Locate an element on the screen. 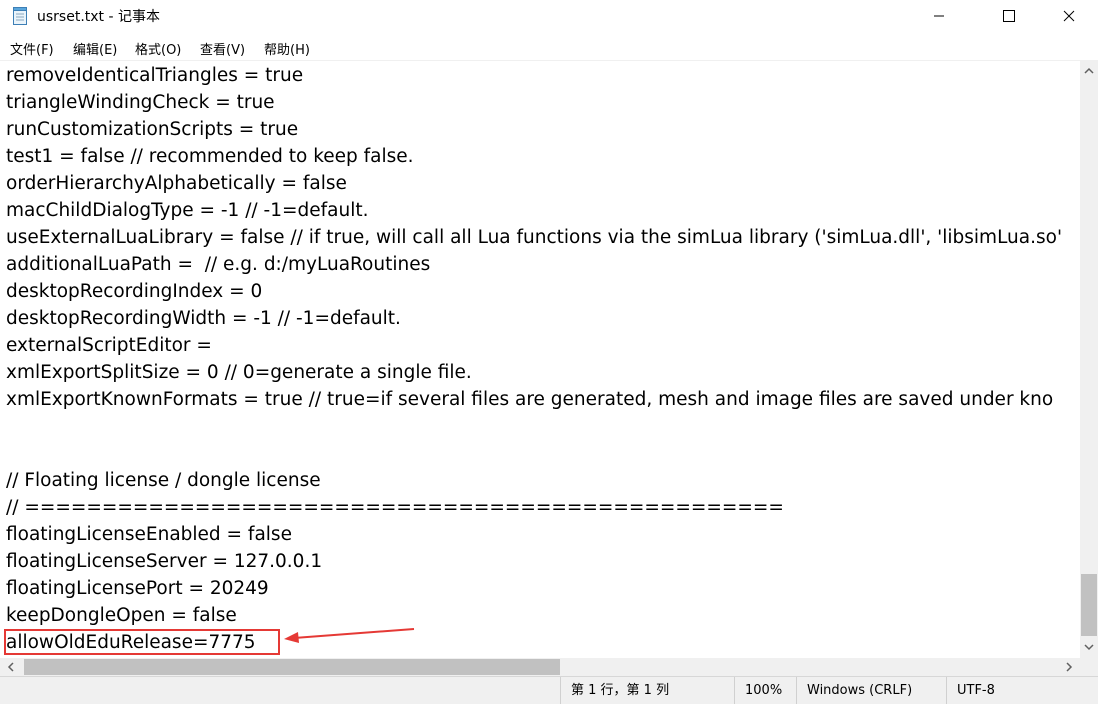 The image size is (1098, 704). notepad-icon is located at coordinates (20, 16).